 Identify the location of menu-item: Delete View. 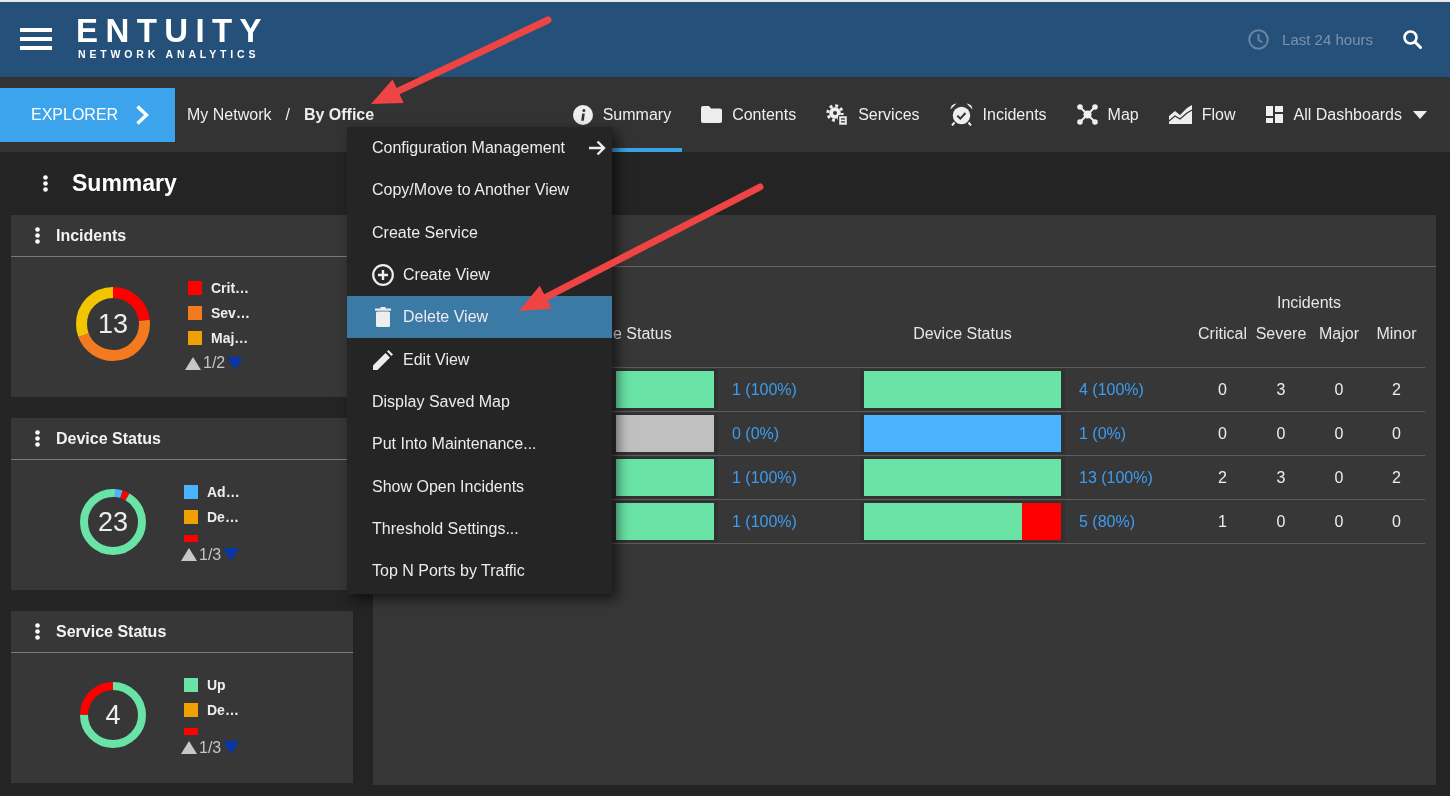
(479, 317).